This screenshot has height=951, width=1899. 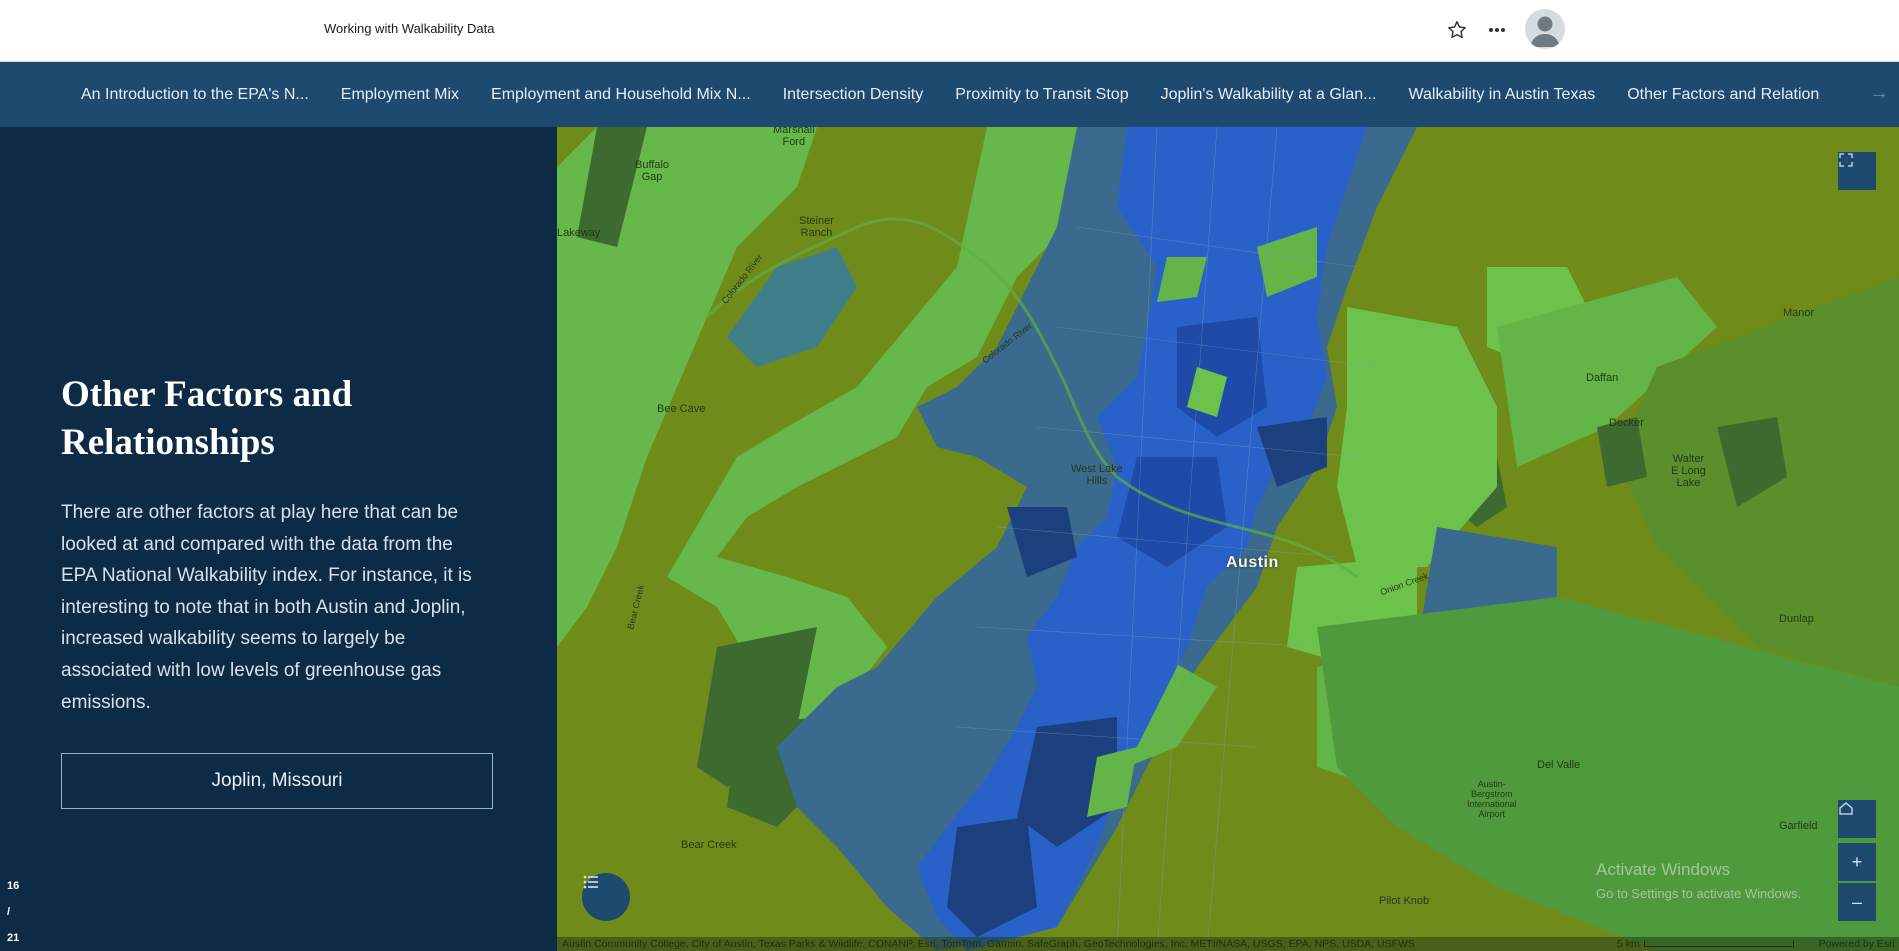 I want to click on label-airport: Austin- Bergstrom International Airport, so click(x=1492, y=799).